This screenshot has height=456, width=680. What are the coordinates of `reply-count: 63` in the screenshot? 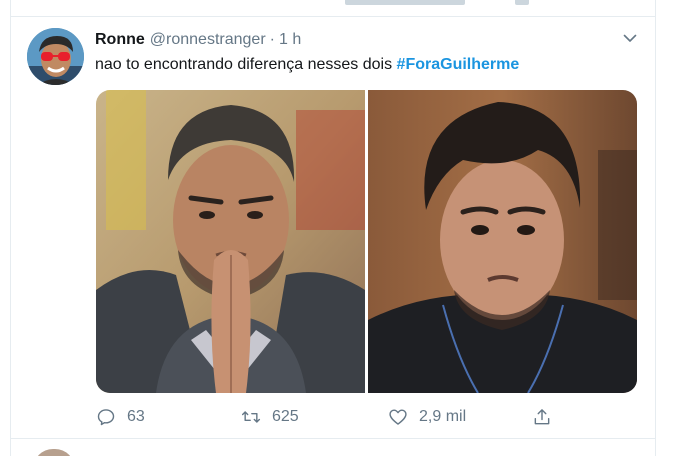 It's located at (136, 416).